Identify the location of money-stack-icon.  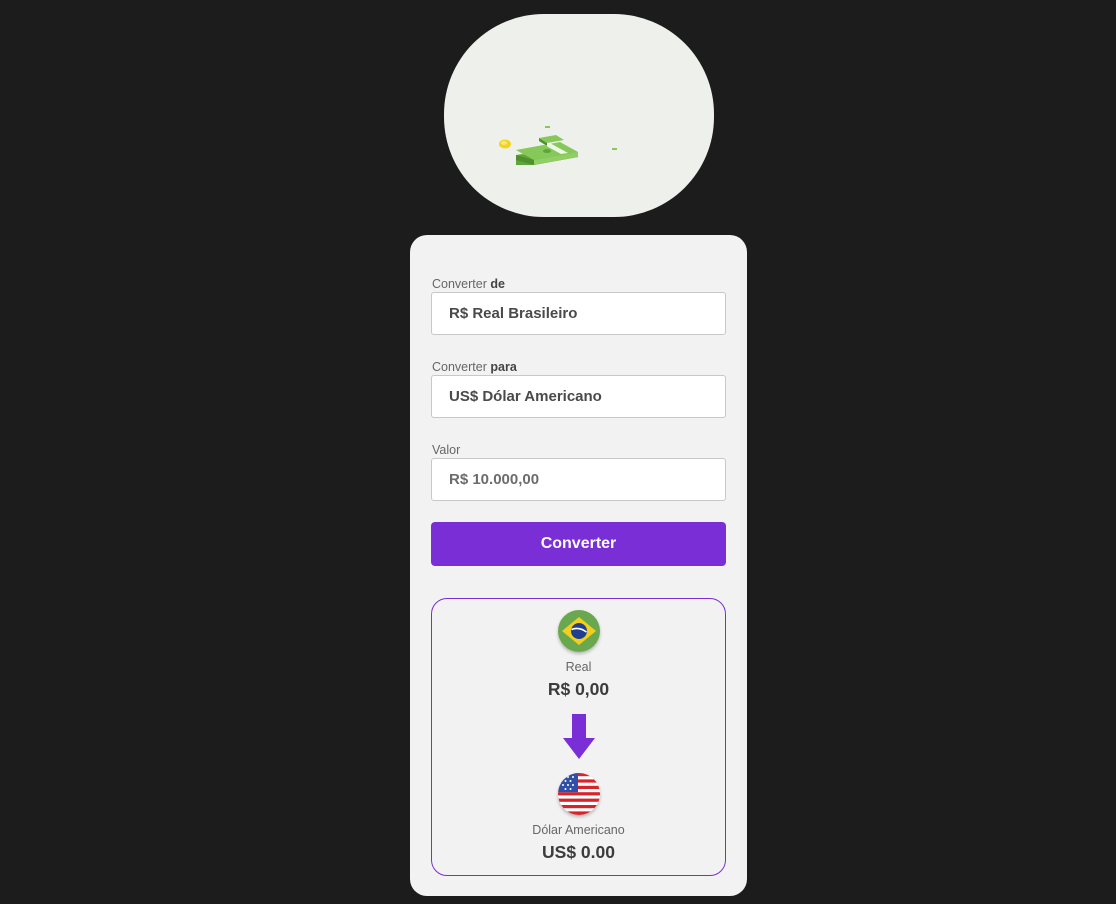
(558, 145).